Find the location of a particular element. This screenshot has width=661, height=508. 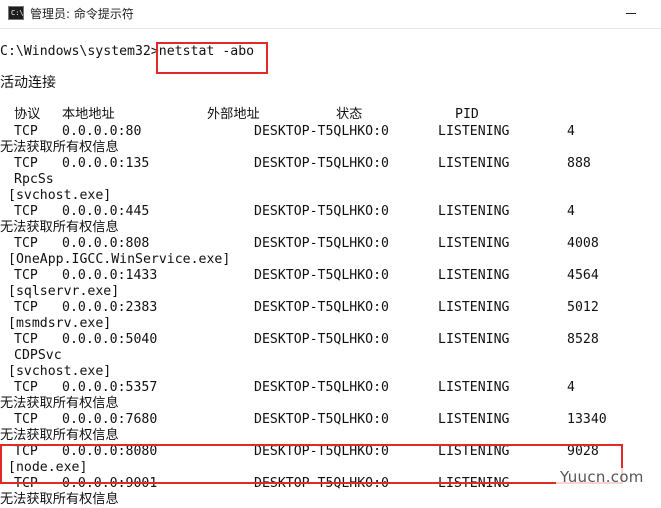

local-address-cell: 0.0.0.0:808 is located at coordinates (106, 243).